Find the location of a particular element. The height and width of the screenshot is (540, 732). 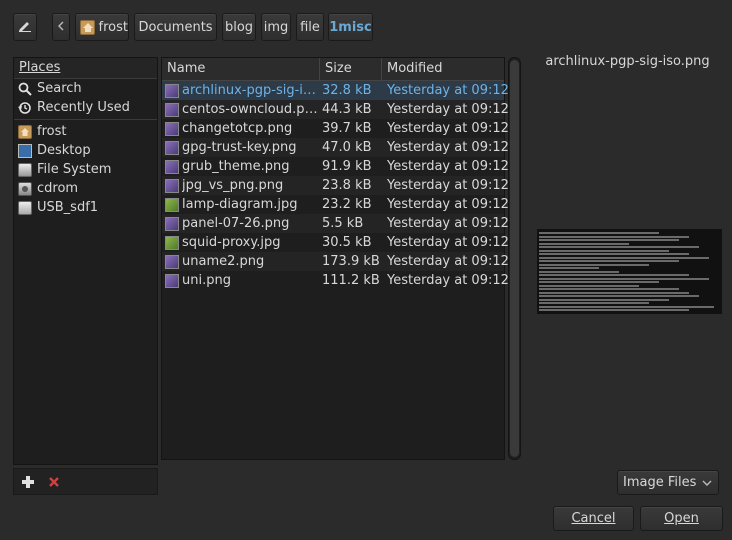

sidebar-item-label: frost is located at coordinates (52, 131).